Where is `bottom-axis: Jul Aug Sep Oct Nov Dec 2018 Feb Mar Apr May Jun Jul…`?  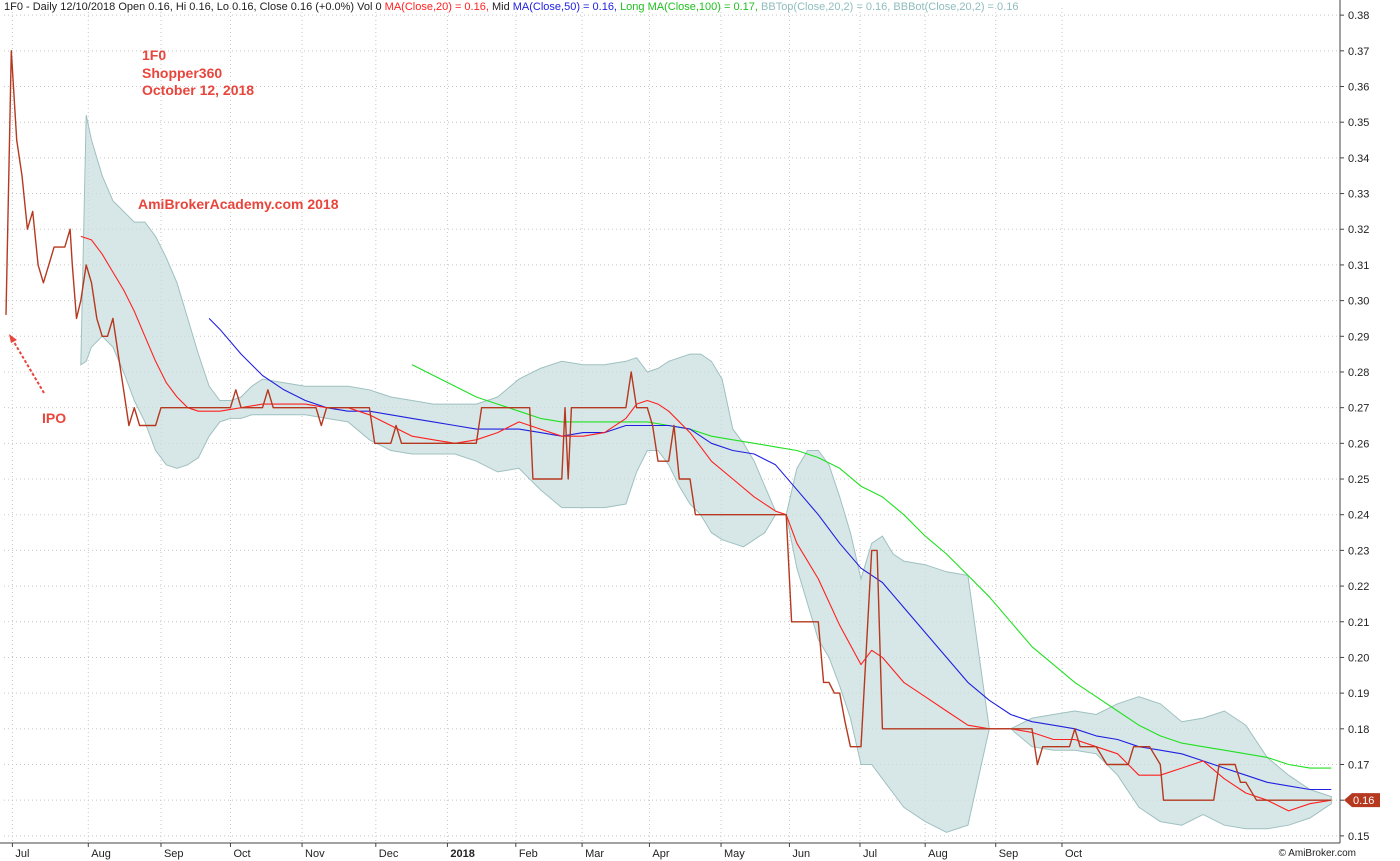
bottom-axis: Jul Aug Sep Oct Nov Dec 2018 Feb Mar Apr May Jun Jul… is located at coordinates (670, 851).